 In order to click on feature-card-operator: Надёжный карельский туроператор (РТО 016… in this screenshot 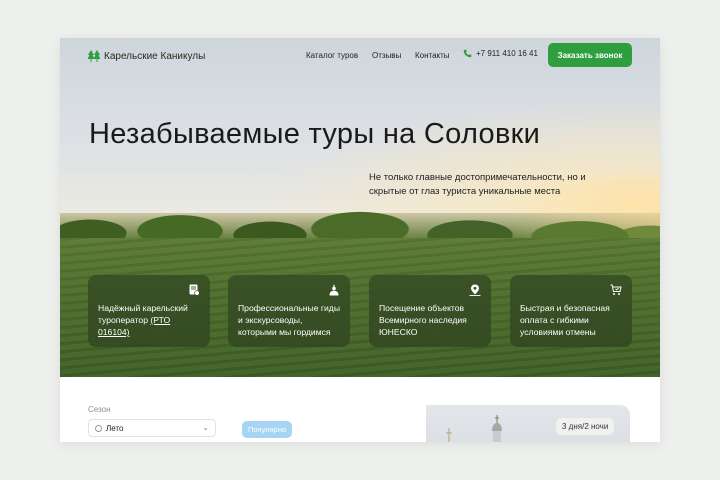, I will do `click(149, 311)`.